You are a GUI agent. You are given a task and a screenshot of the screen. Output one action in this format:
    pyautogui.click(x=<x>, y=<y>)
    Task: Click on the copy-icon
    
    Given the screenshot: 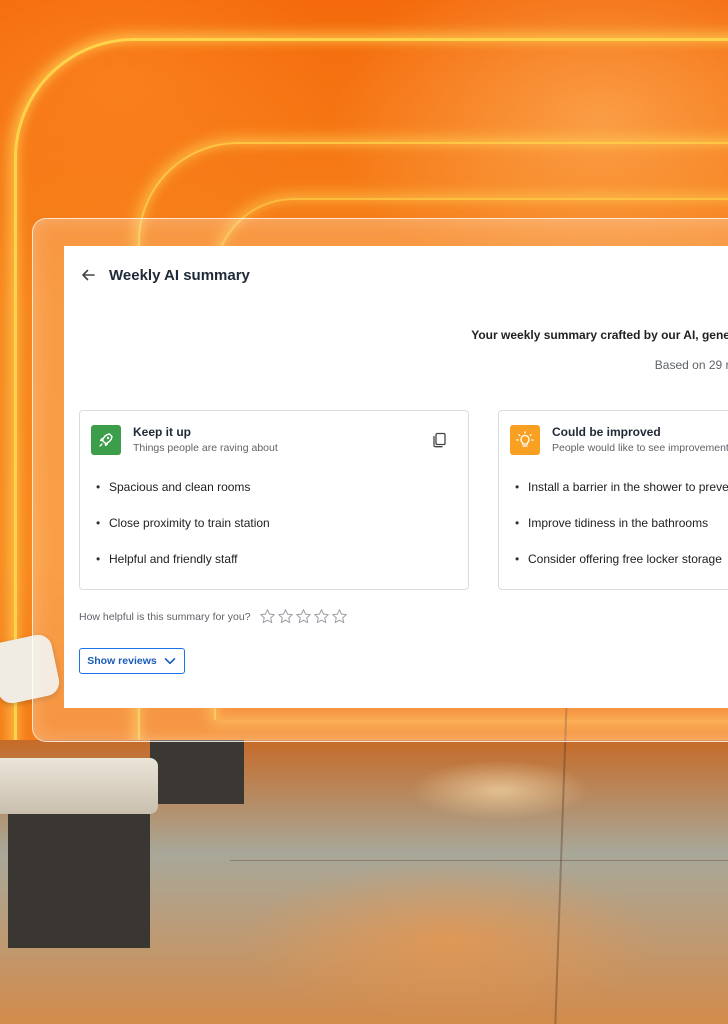 What is the action you would take?
    pyautogui.click(x=439, y=440)
    